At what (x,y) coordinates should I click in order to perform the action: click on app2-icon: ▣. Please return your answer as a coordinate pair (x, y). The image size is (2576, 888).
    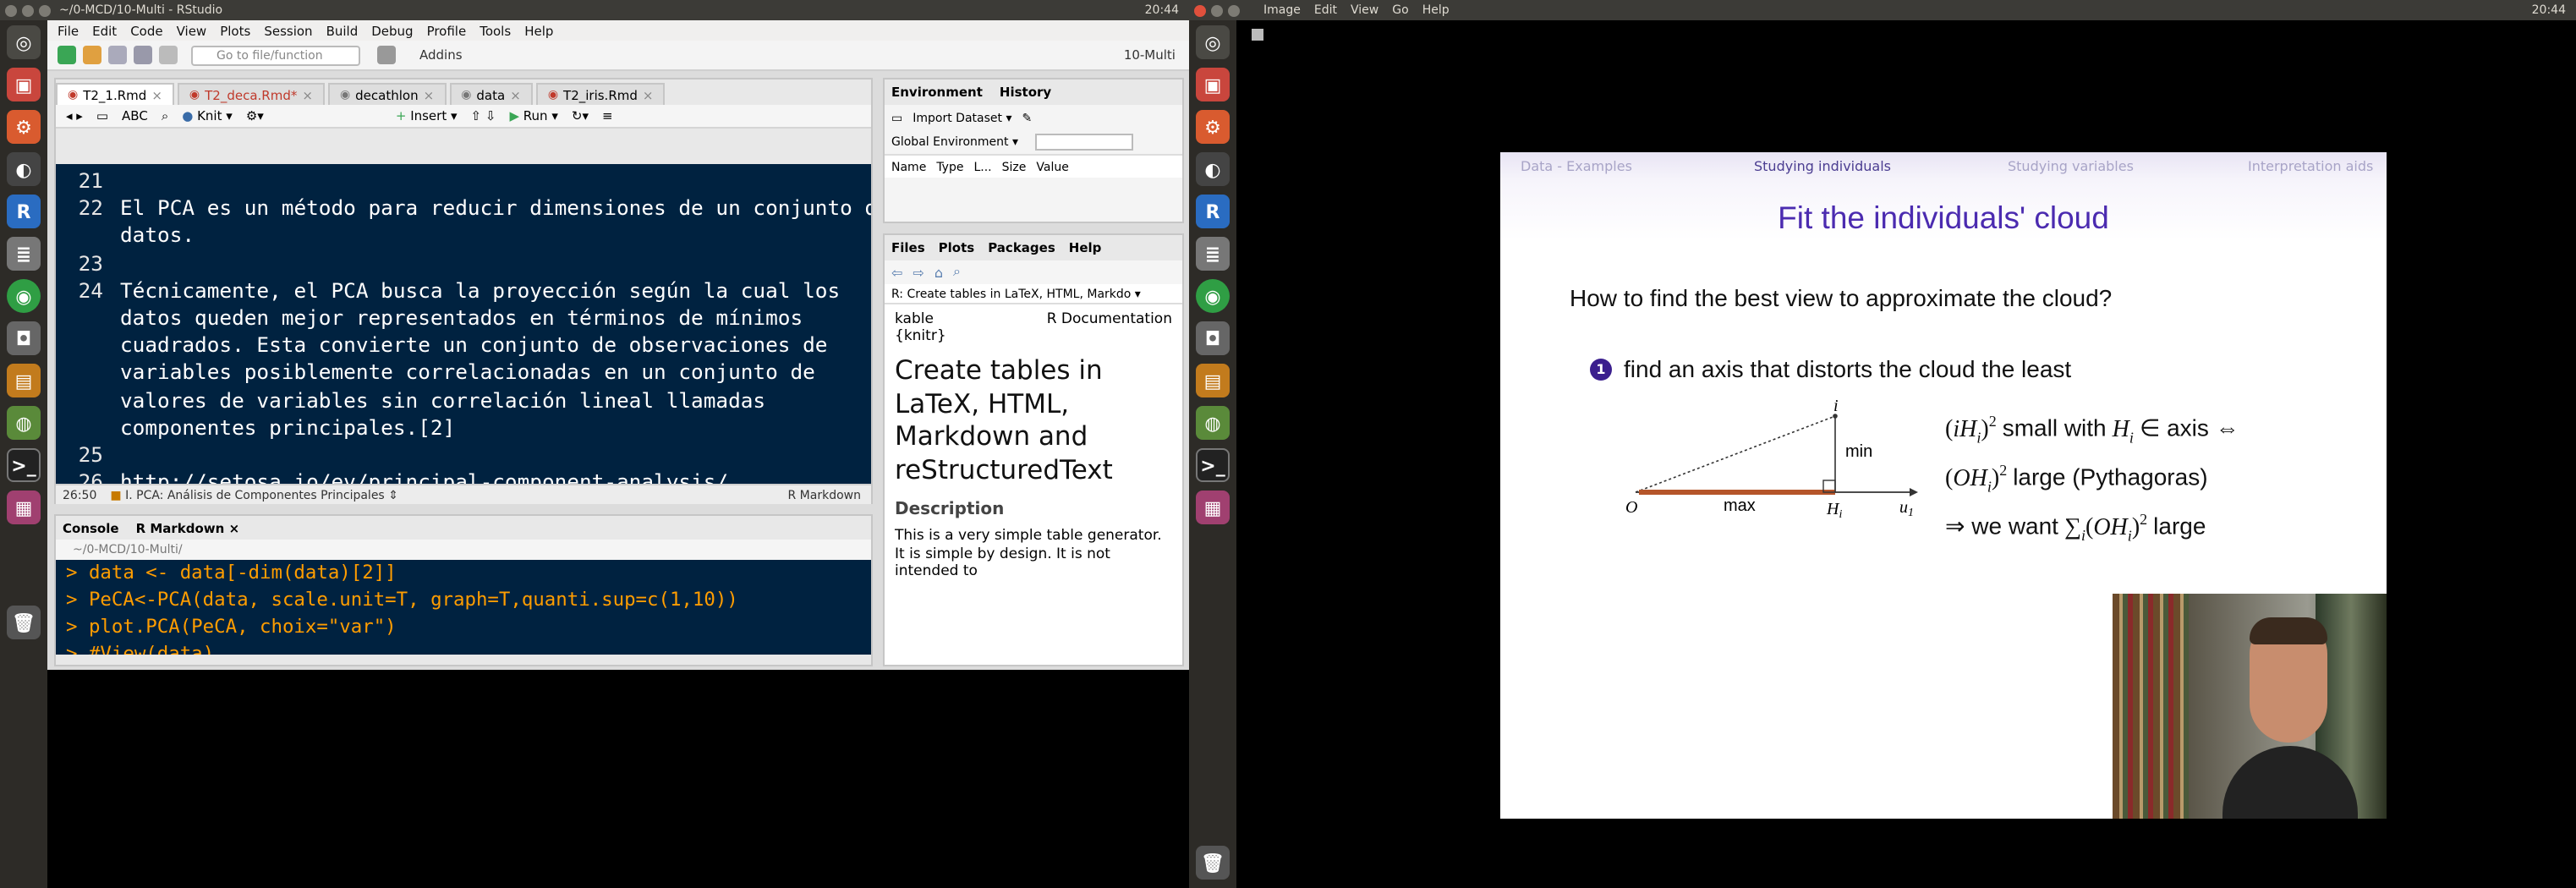
    Looking at the image, I should click on (1213, 85).